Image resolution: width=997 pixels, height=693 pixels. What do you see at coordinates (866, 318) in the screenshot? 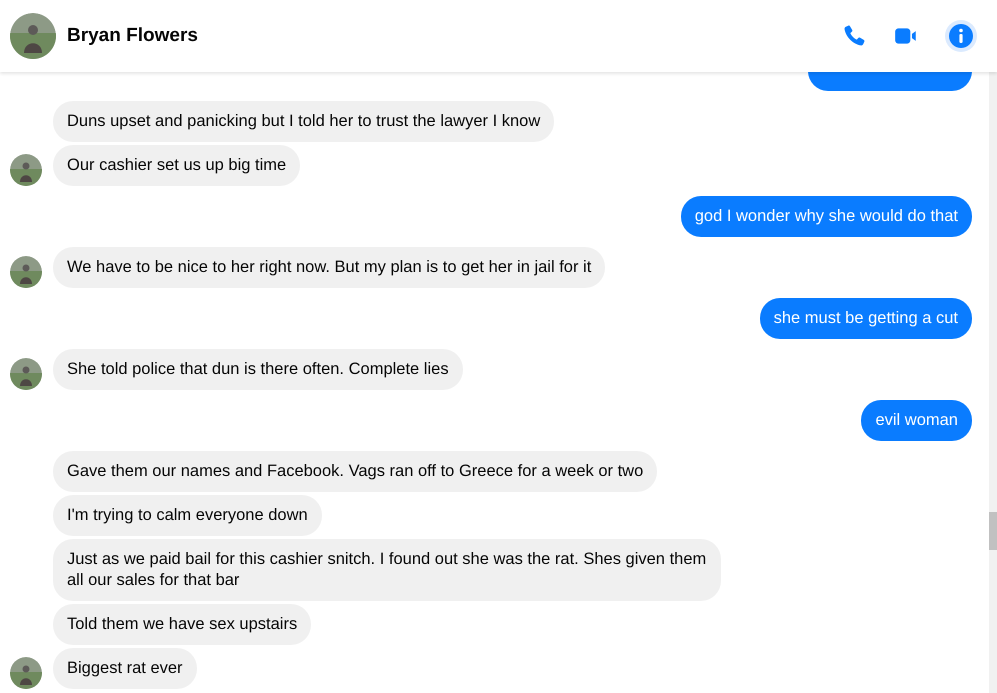
I see `message-bubble: she must be getting a cut` at bounding box center [866, 318].